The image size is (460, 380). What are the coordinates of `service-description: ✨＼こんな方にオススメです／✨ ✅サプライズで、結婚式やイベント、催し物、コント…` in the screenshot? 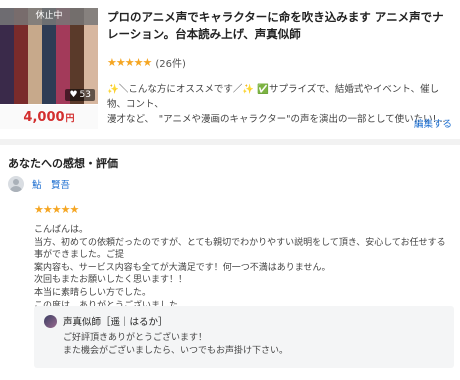 It's located at (281, 104).